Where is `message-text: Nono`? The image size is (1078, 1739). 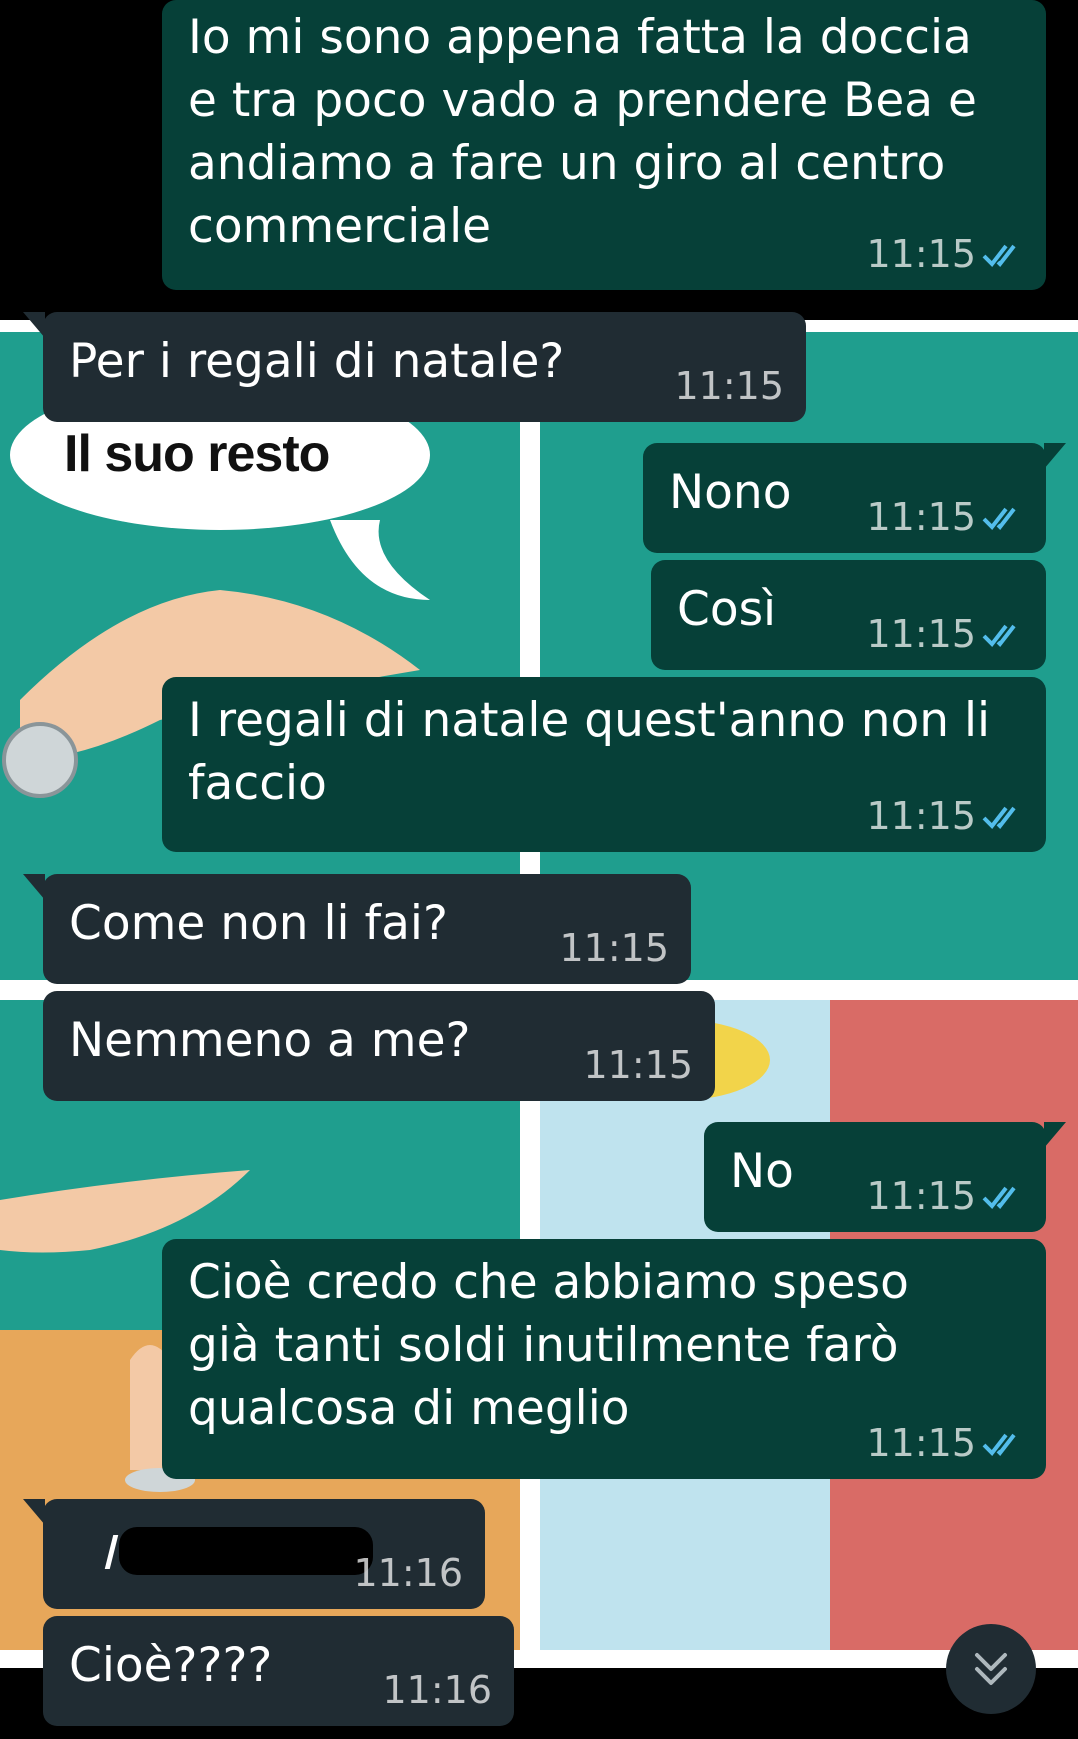 message-text: Nono is located at coordinates (730, 492).